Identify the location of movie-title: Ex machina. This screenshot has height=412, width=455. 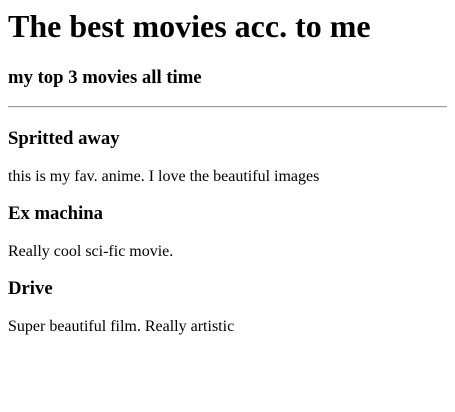
(56, 213).